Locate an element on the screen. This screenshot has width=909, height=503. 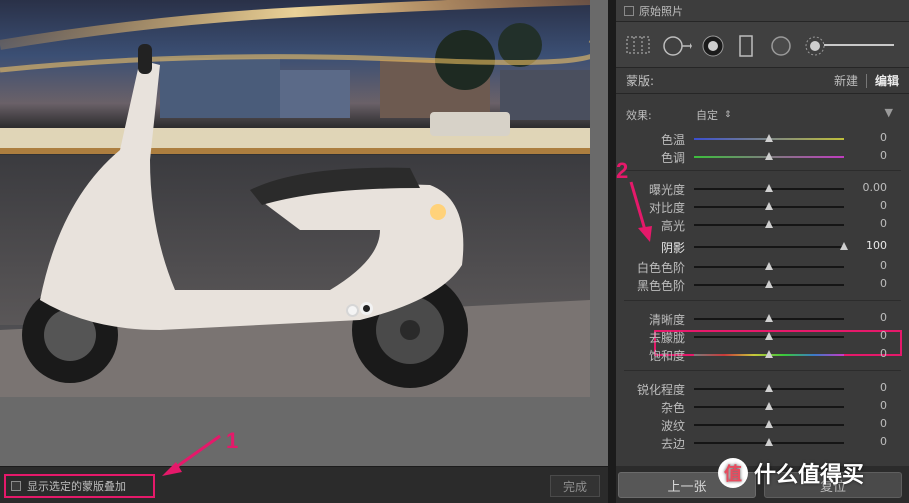
original-photo-checkbox is located at coordinates (629, 10).